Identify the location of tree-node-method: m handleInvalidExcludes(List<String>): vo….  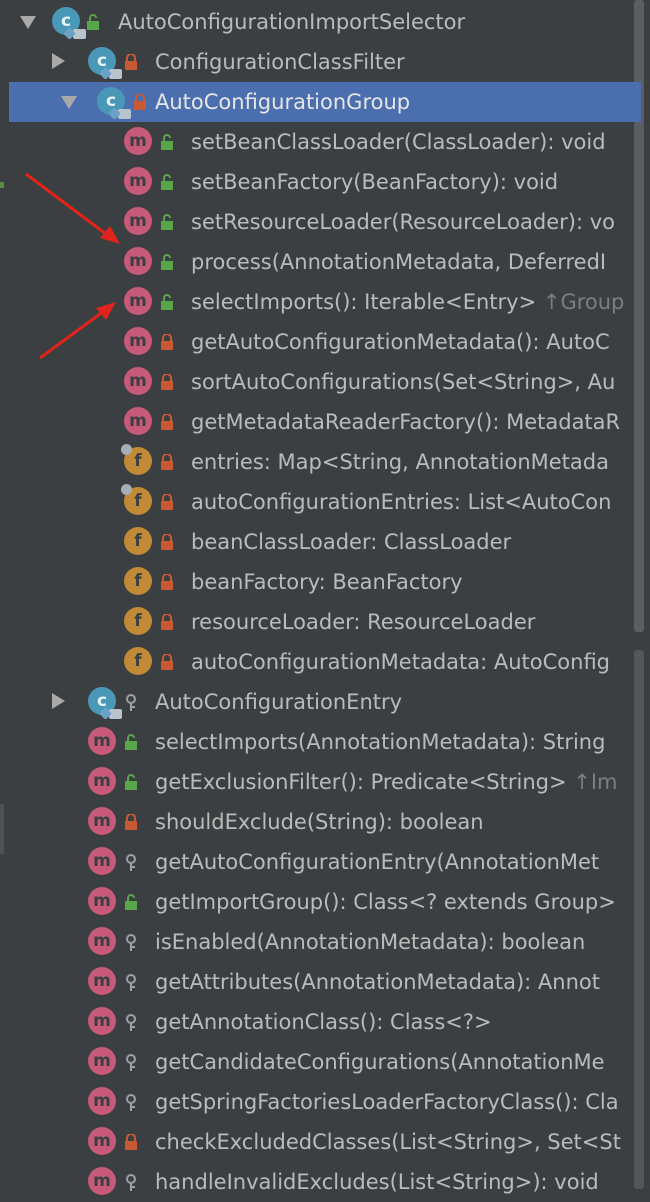
(325, 1182).